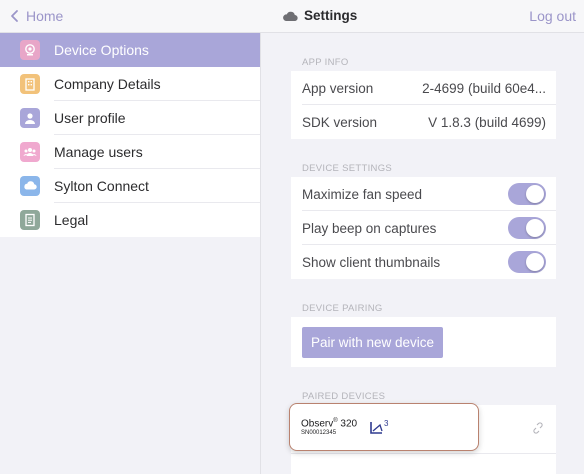 The image size is (584, 474). I want to click on device-card: Observ® 320 SN00012345 3, so click(384, 427).